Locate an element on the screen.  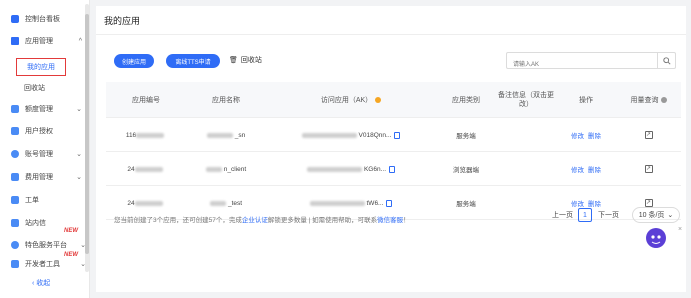
search-icon is located at coordinates (666, 60).